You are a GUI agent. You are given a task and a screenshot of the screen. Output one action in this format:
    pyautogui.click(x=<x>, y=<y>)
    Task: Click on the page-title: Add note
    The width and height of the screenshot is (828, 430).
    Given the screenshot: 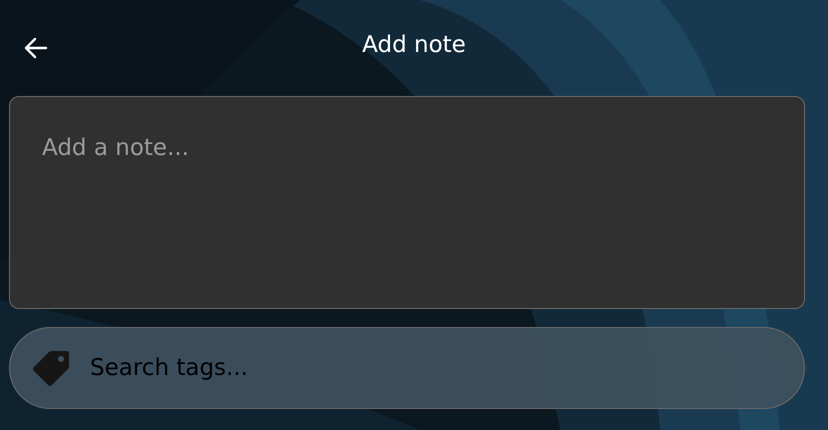 What is the action you would take?
    pyautogui.click(x=414, y=45)
    